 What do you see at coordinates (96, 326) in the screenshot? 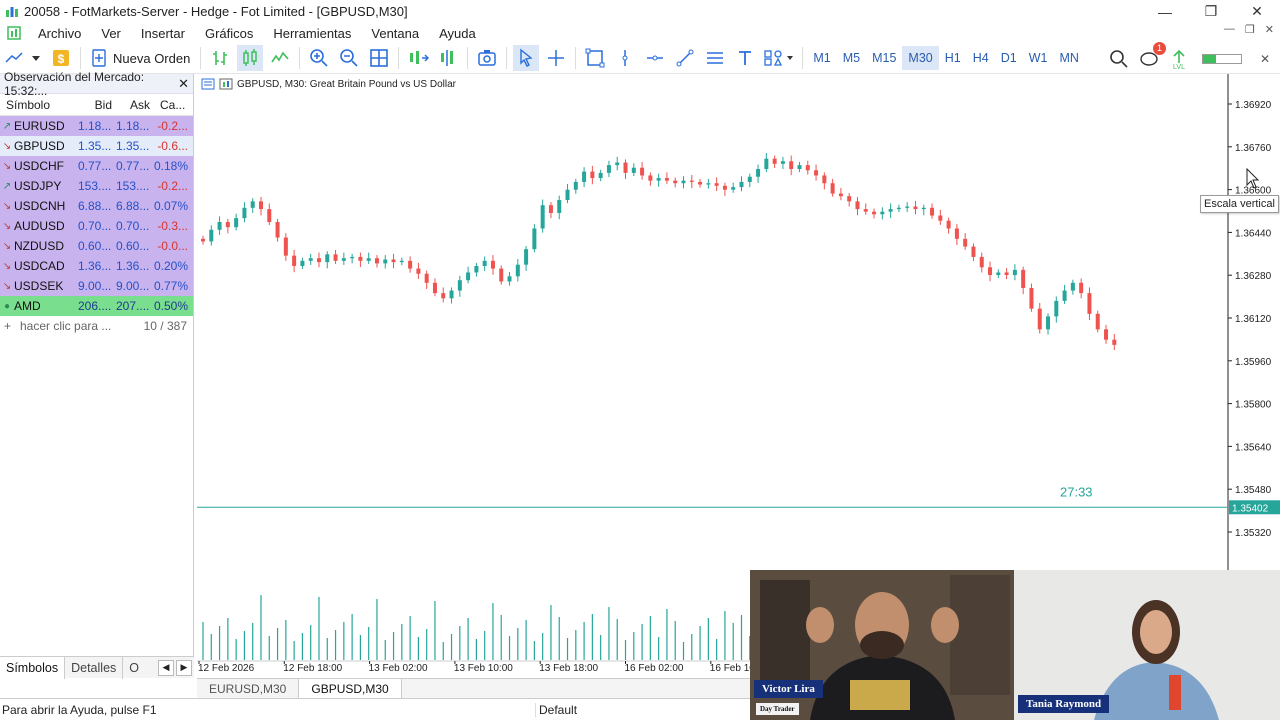
I see `add-symbol-row: + hacer clic para ... 10 / 387` at bounding box center [96, 326].